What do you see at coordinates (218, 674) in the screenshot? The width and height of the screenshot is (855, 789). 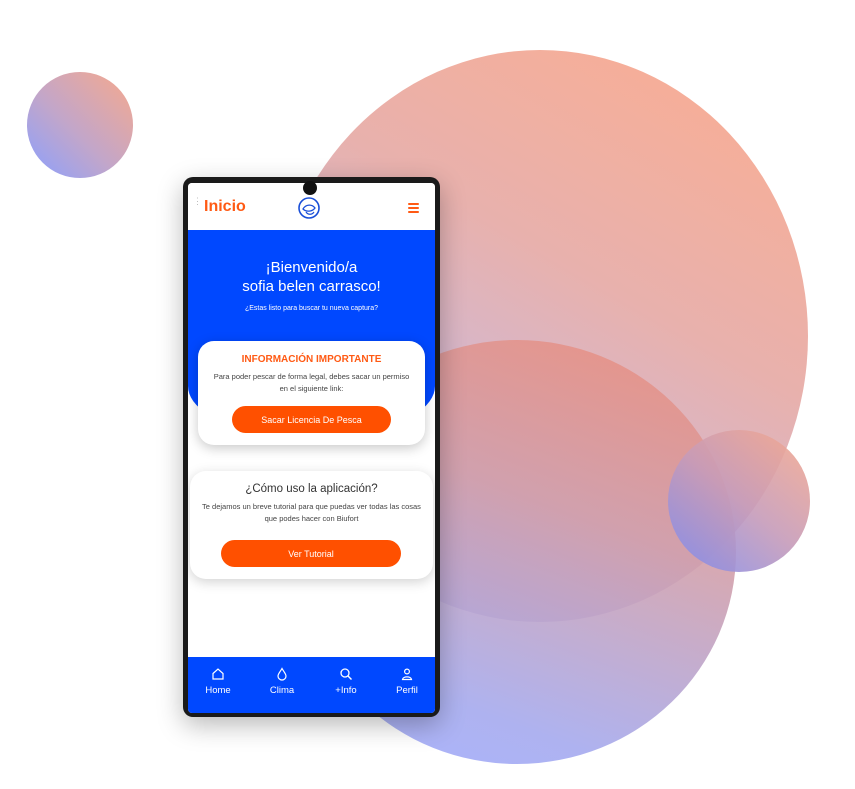 I see `home-icon` at bounding box center [218, 674].